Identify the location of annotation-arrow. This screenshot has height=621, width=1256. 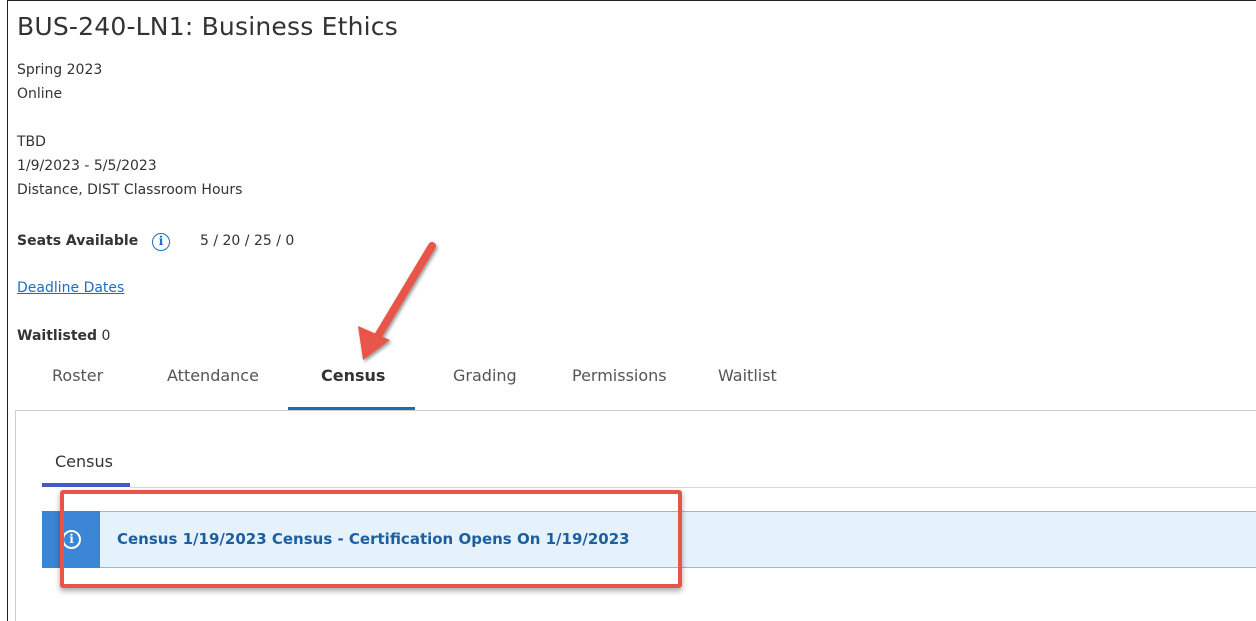
(397, 301).